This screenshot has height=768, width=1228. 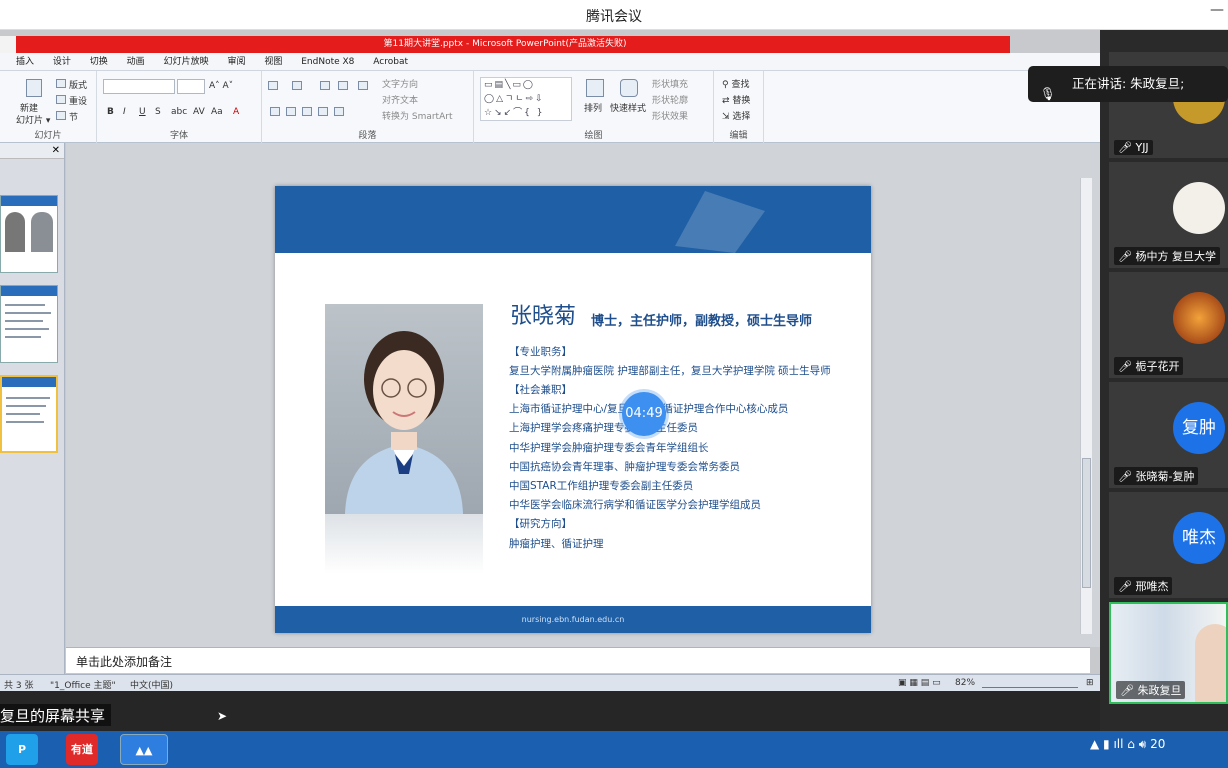 I want to click on thumbnail-band, so click(x=29, y=201).